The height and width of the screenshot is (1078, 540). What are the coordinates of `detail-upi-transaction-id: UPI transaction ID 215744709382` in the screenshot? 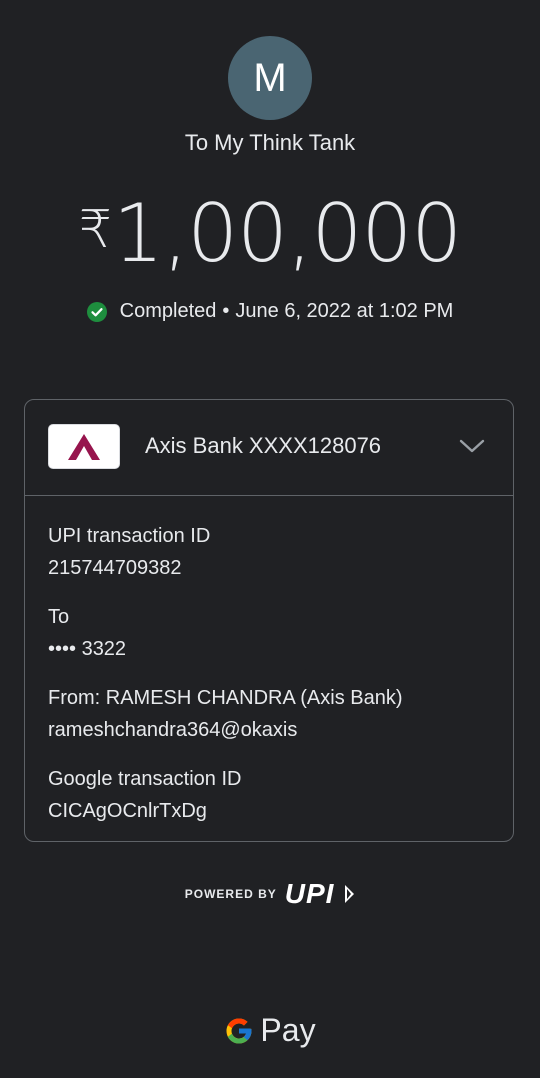 It's located at (225, 552).